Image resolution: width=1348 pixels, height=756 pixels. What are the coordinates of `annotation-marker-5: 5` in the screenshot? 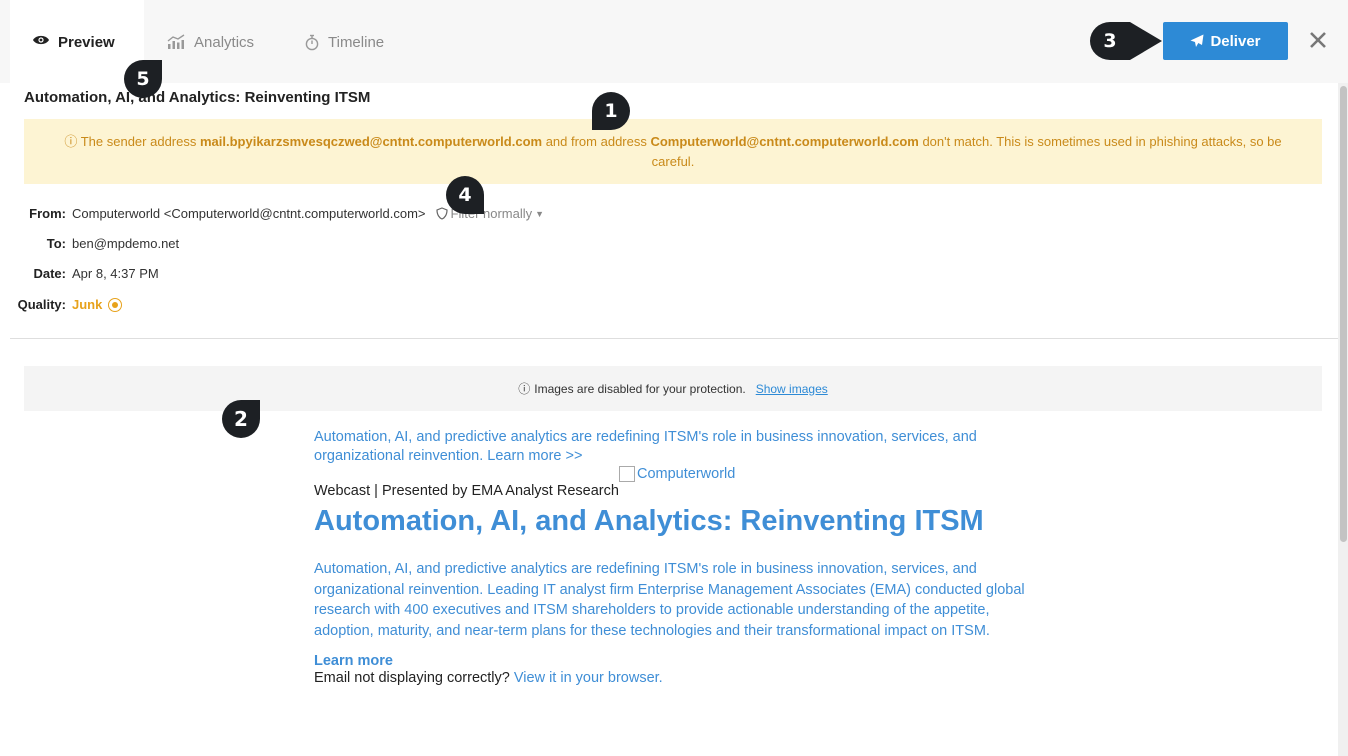 It's located at (143, 79).